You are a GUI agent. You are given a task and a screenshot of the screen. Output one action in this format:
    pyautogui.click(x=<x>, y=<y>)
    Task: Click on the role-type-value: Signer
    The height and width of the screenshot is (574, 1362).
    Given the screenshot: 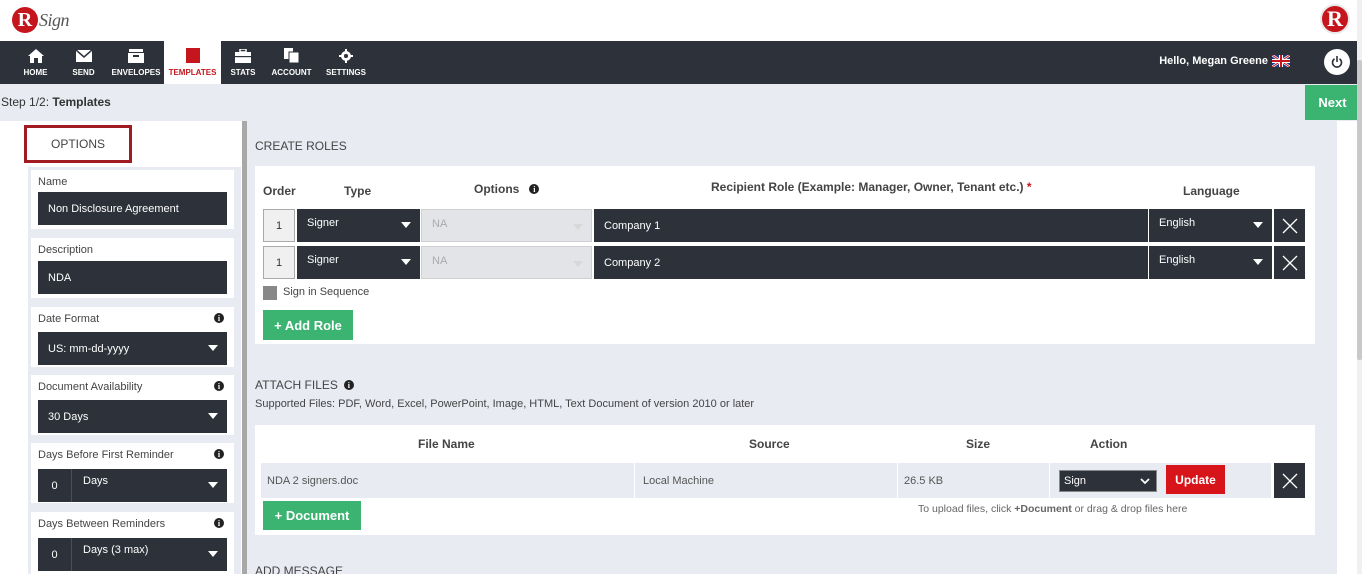 What is the action you would take?
    pyautogui.click(x=323, y=260)
    